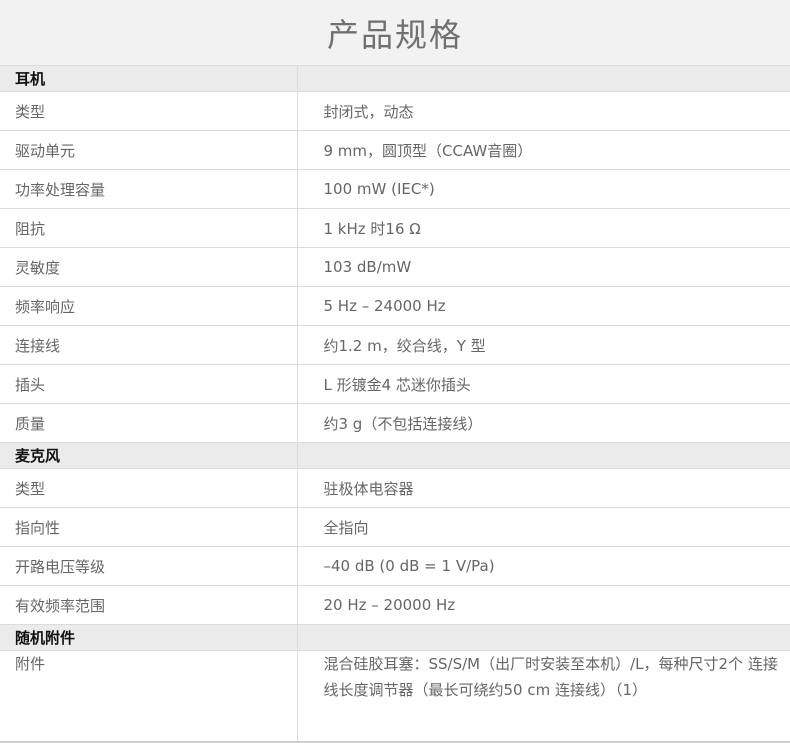 The height and width of the screenshot is (743, 790). Describe the element at coordinates (148, 384) in the screenshot. I see `spec-label: 插头` at that location.